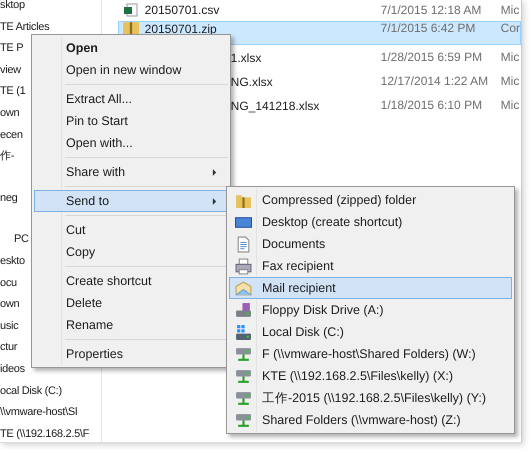 The height and width of the screenshot is (452, 532). I want to click on menu-item: Cut, so click(131, 230).